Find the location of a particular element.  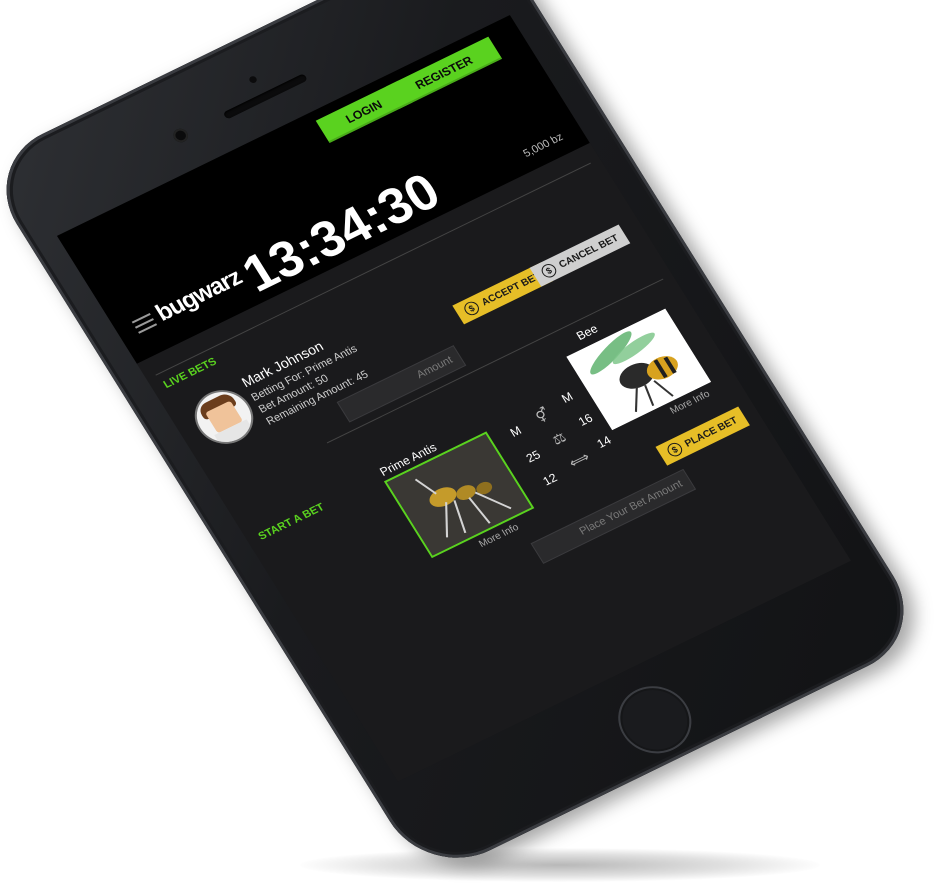

live-bets-label: LIVE BETS is located at coordinates (190, 373).